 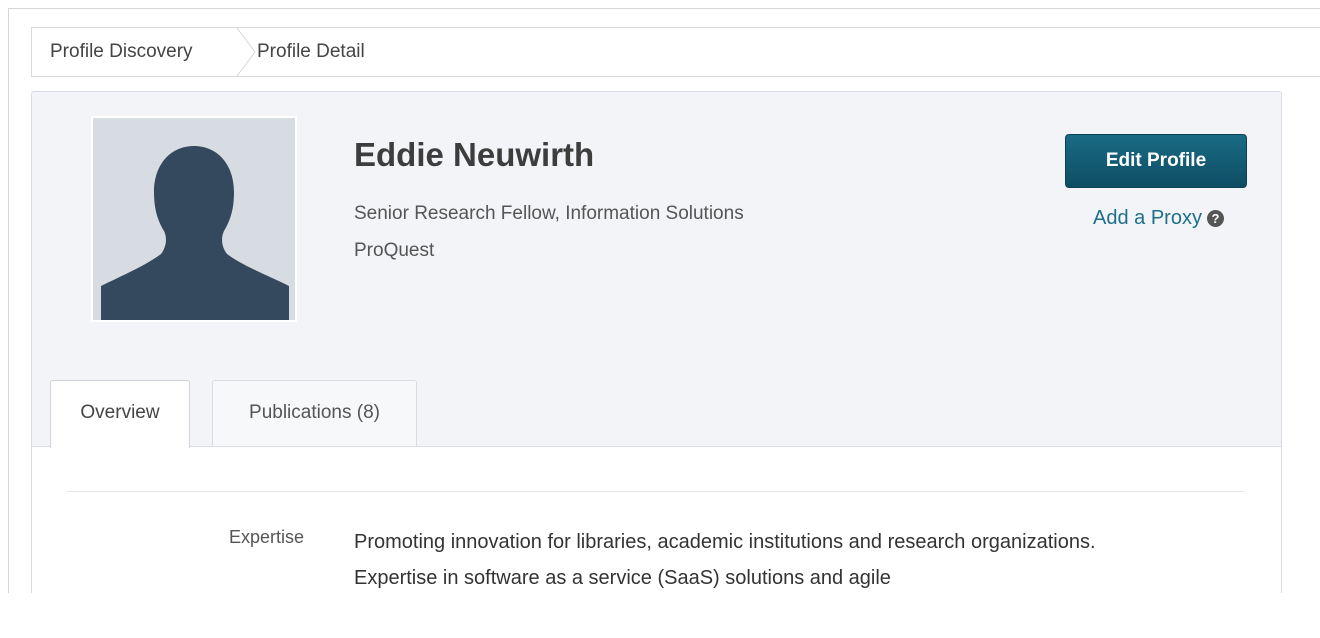 I want to click on breadcrumb: Profile Discovery Profile Detail, so click(x=675, y=52).